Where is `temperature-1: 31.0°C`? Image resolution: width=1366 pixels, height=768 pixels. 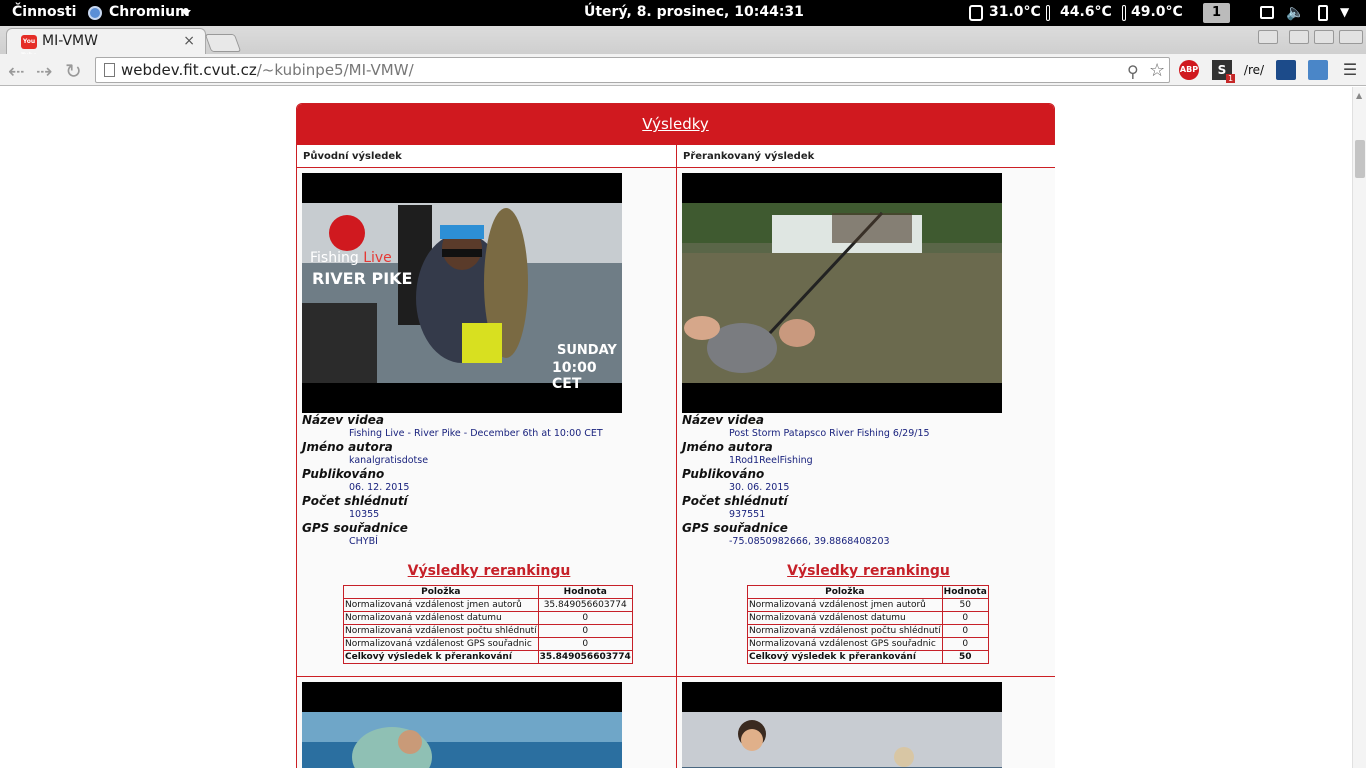
temperature-1: 31.0°C is located at coordinates (1015, 12).